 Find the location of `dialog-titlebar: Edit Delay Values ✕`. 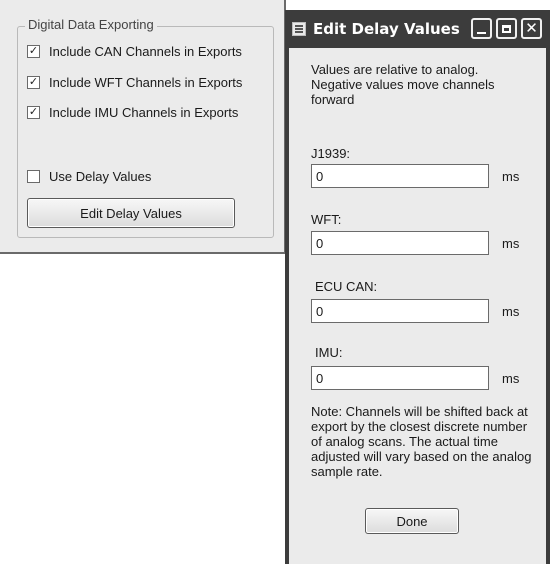

dialog-titlebar: Edit Delay Values ✕ is located at coordinates (417, 29).